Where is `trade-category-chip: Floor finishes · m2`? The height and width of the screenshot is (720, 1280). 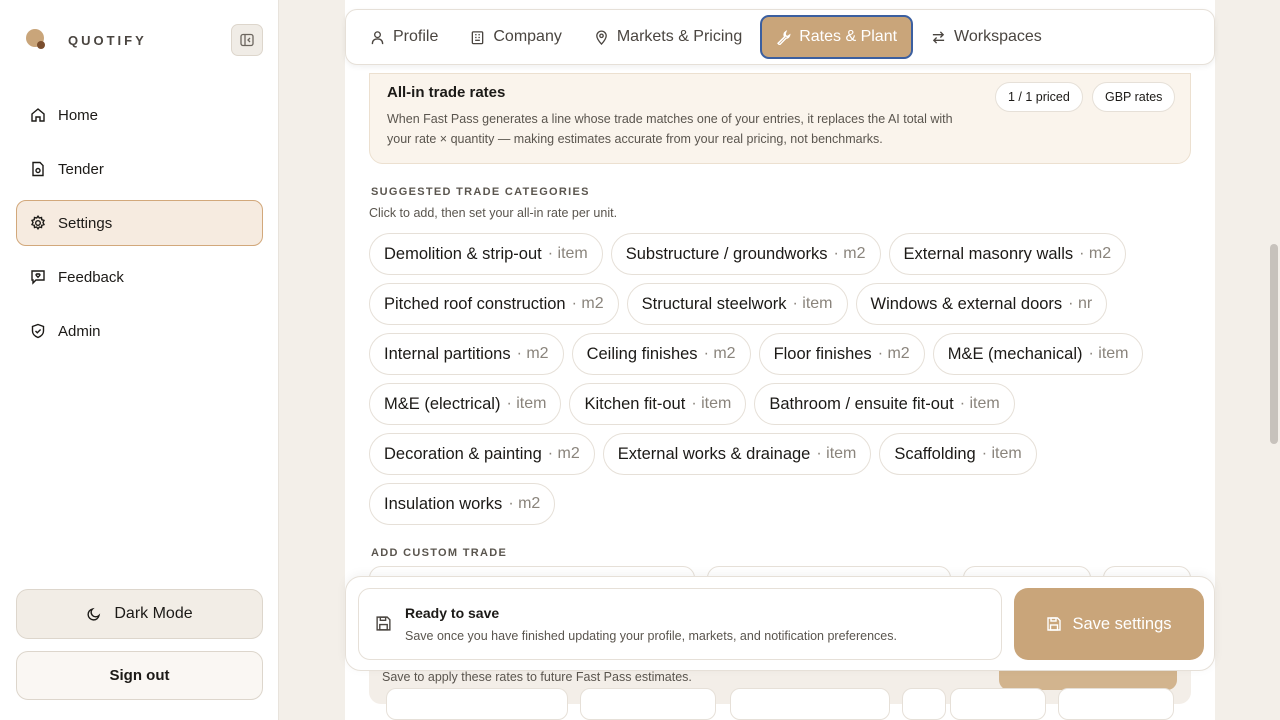
trade-category-chip: Floor finishes · m2 is located at coordinates (841, 354).